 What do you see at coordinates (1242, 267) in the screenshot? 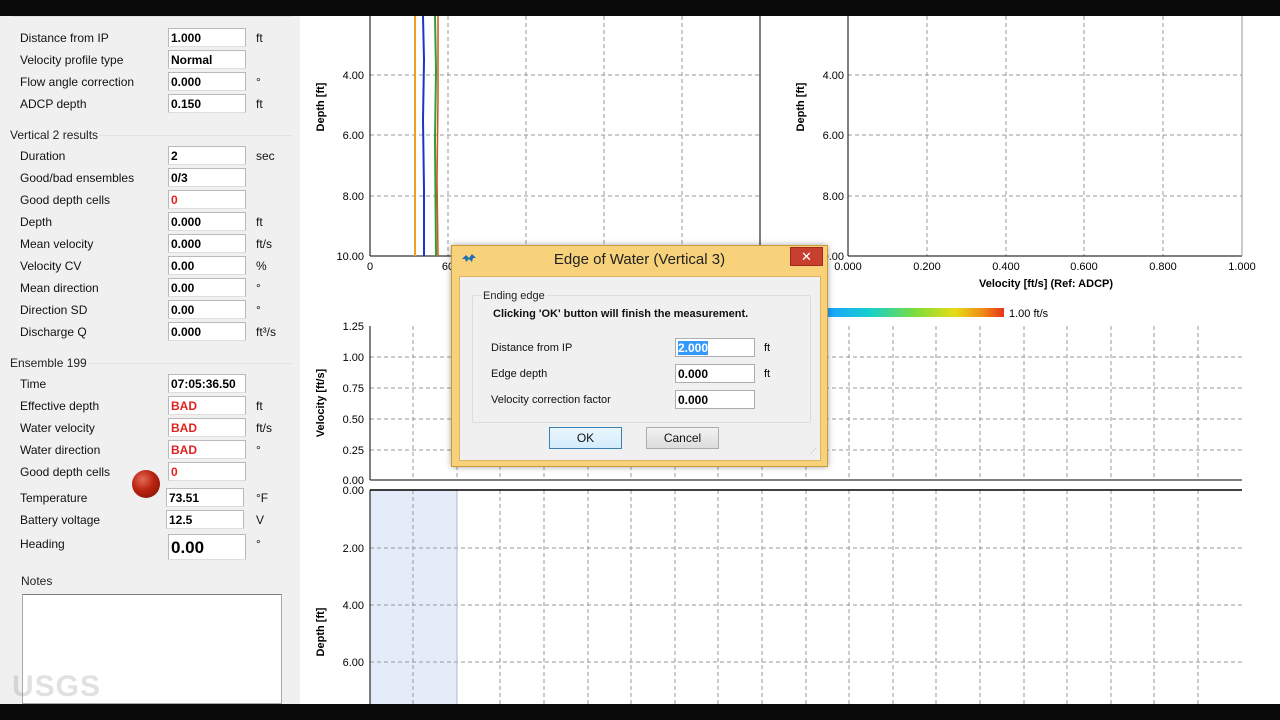
I see `x-tick: 1.000` at bounding box center [1242, 267].